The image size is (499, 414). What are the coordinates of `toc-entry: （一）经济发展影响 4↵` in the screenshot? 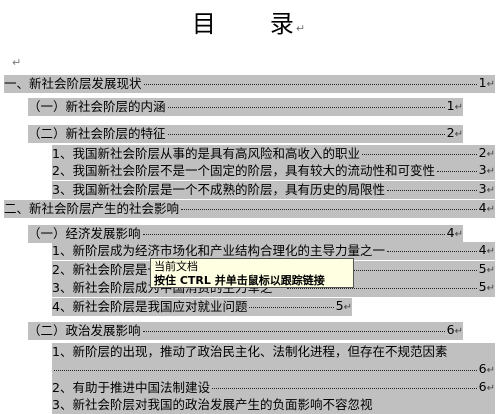 It's located at (245, 234).